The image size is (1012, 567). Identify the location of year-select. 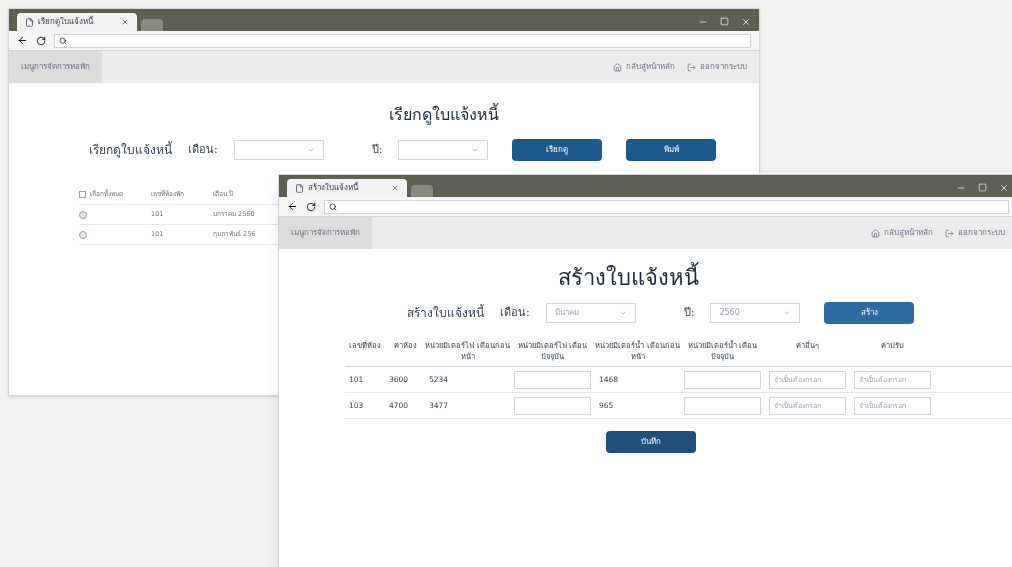
(443, 150).